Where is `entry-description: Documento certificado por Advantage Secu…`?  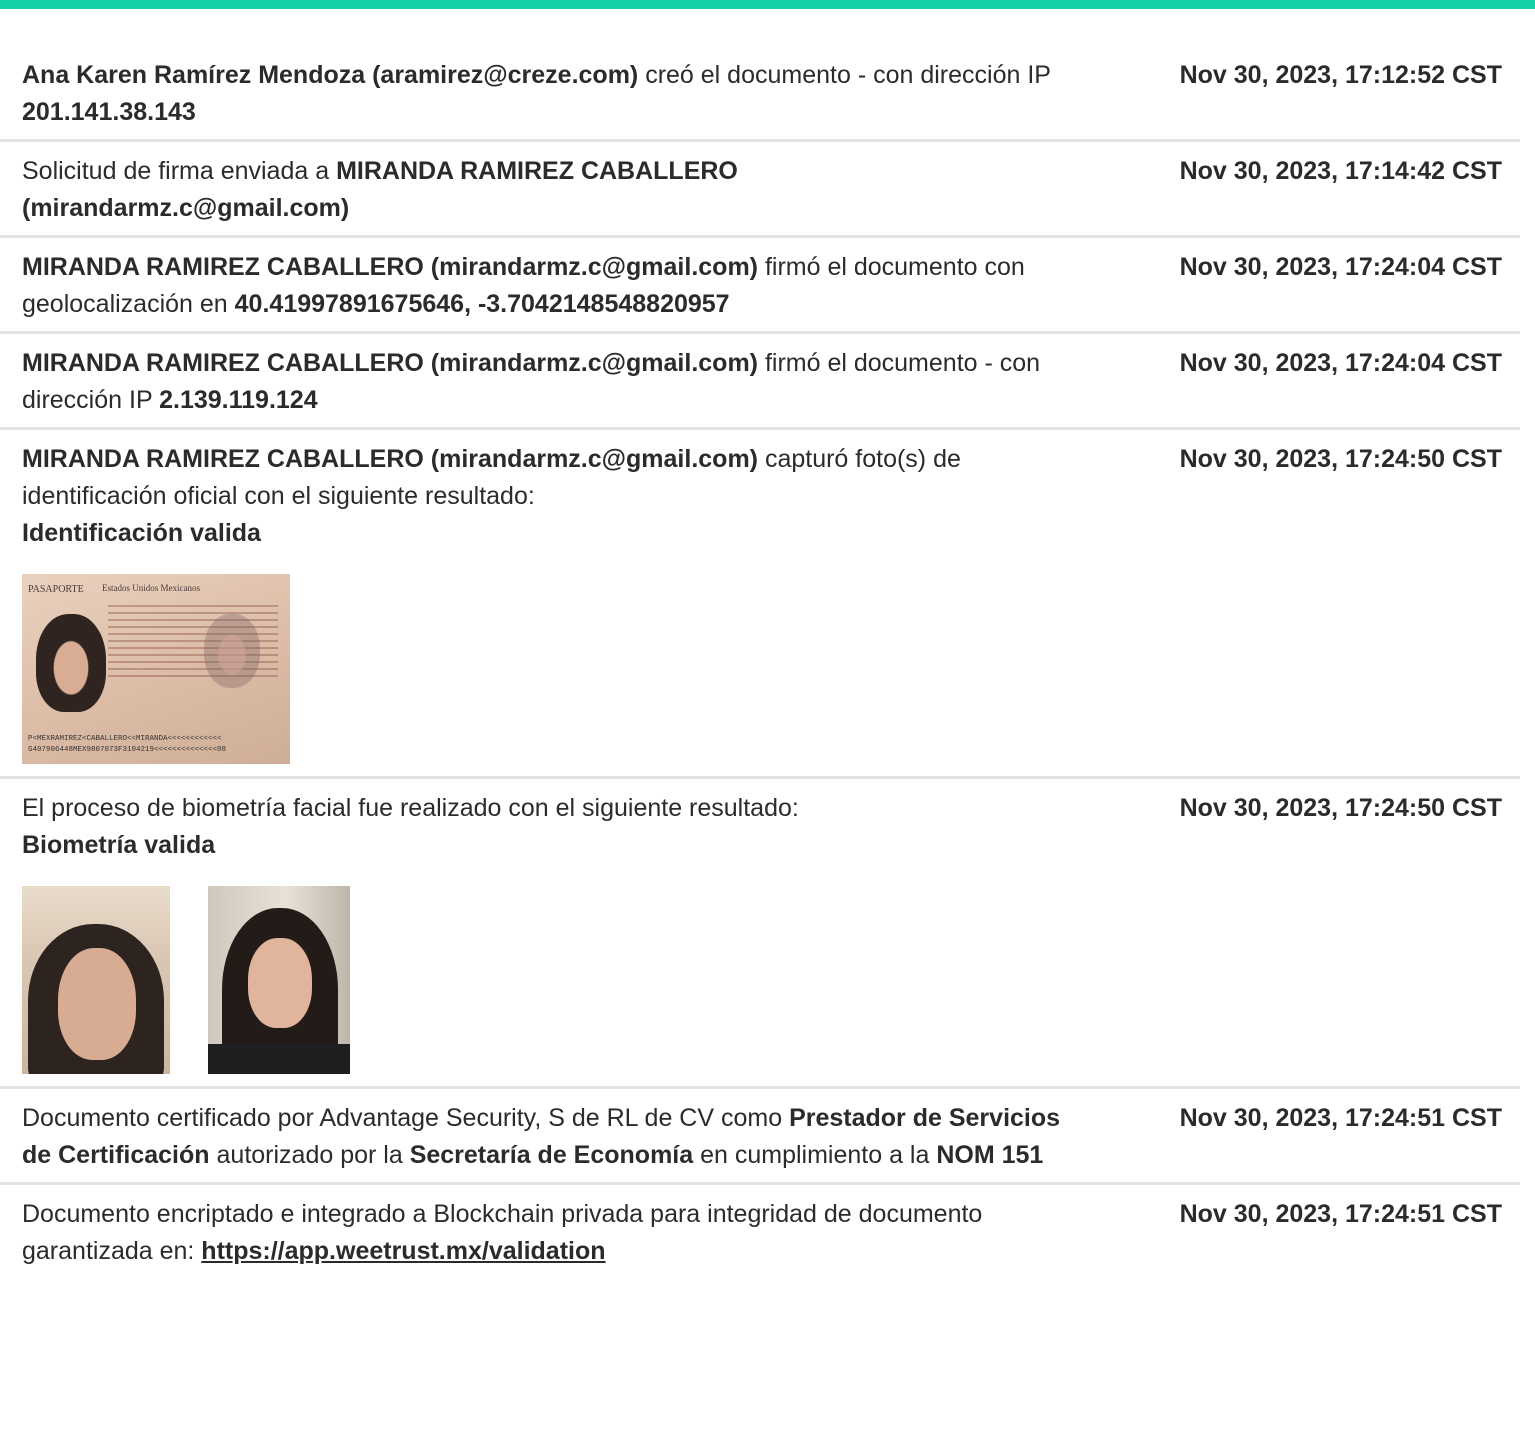
entry-description: Documento certificado por Advantage Secu… is located at coordinates (547, 1137).